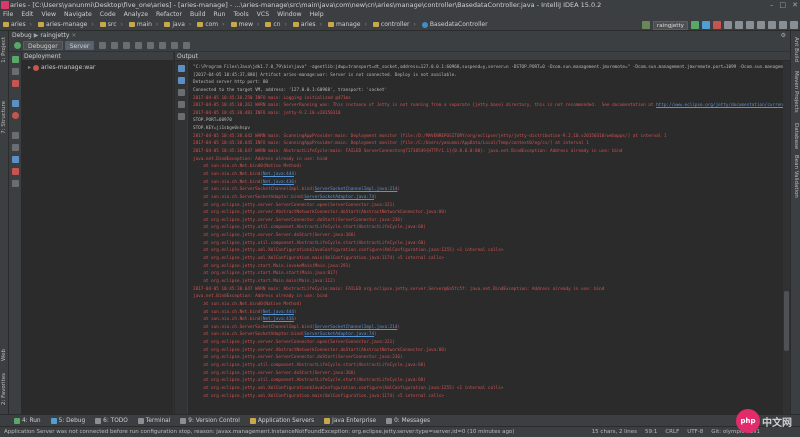  I want to click on resume-icon, so click(15, 59).